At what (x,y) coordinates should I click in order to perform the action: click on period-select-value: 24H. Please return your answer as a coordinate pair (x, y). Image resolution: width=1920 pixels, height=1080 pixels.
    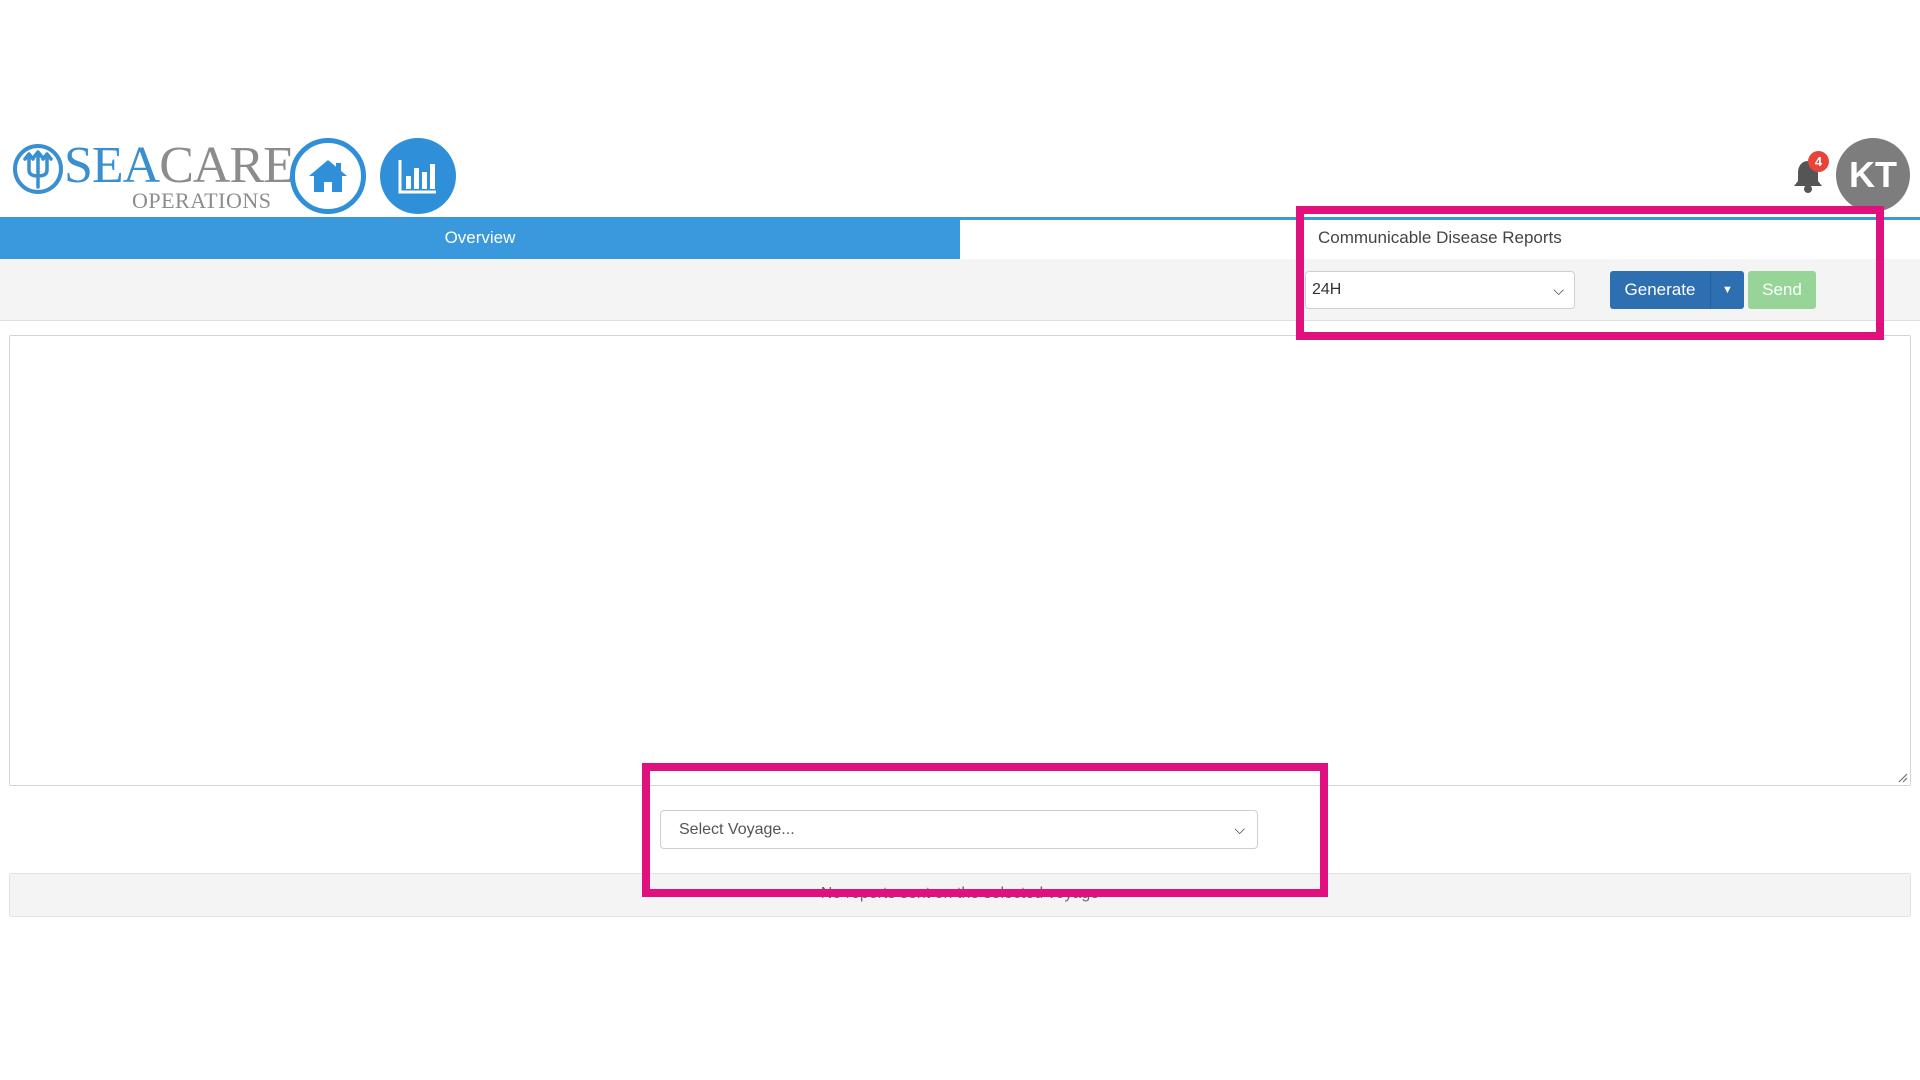
    Looking at the image, I should click on (1327, 289).